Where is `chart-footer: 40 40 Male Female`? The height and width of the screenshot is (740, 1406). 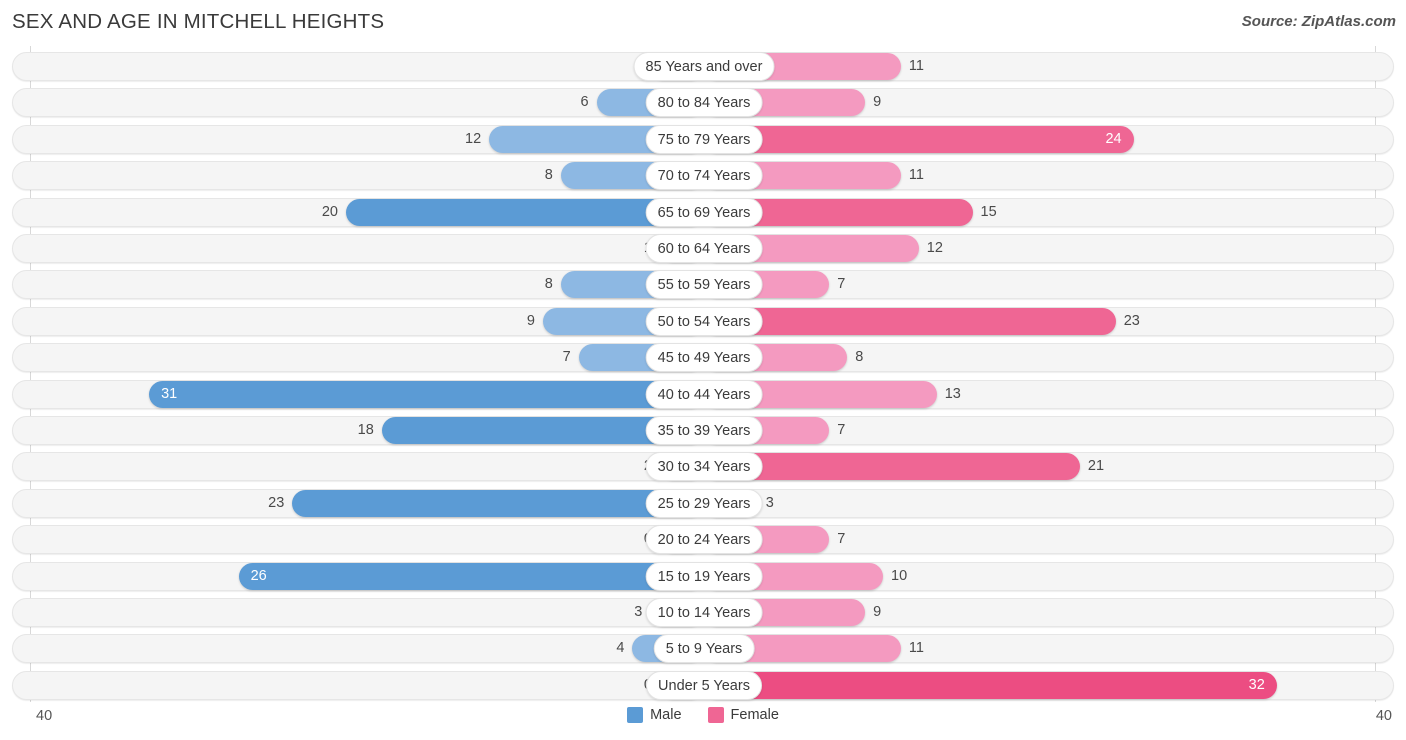
chart-footer: 40 40 Male Female is located at coordinates (703, 721).